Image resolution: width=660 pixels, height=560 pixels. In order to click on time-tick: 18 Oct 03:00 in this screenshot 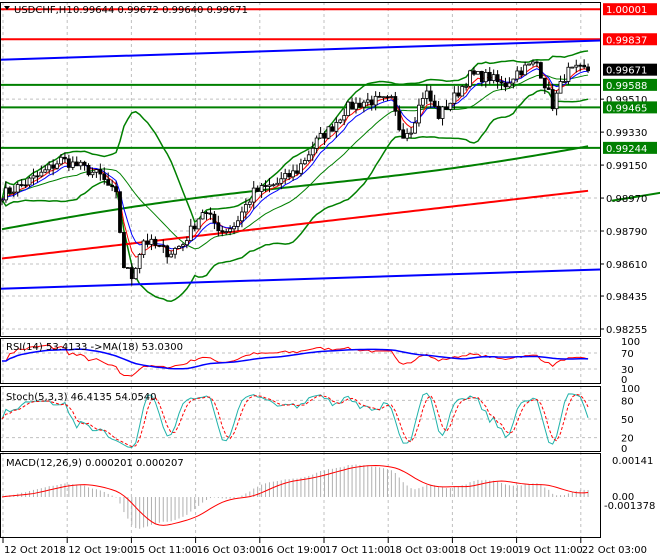, I will do `click(421, 550)`.